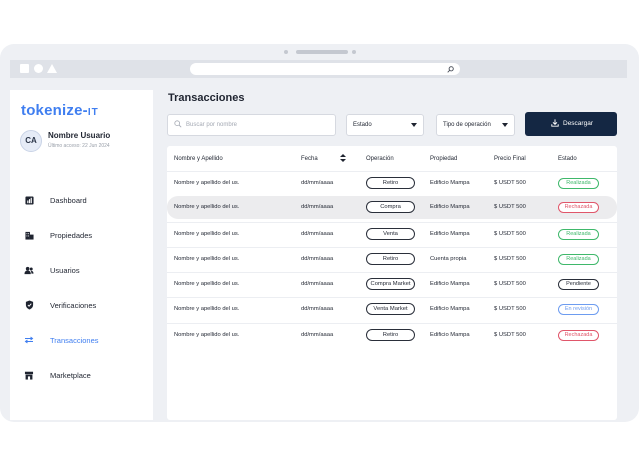  Describe the element at coordinates (29, 375) in the screenshot. I see `store-icon` at that location.